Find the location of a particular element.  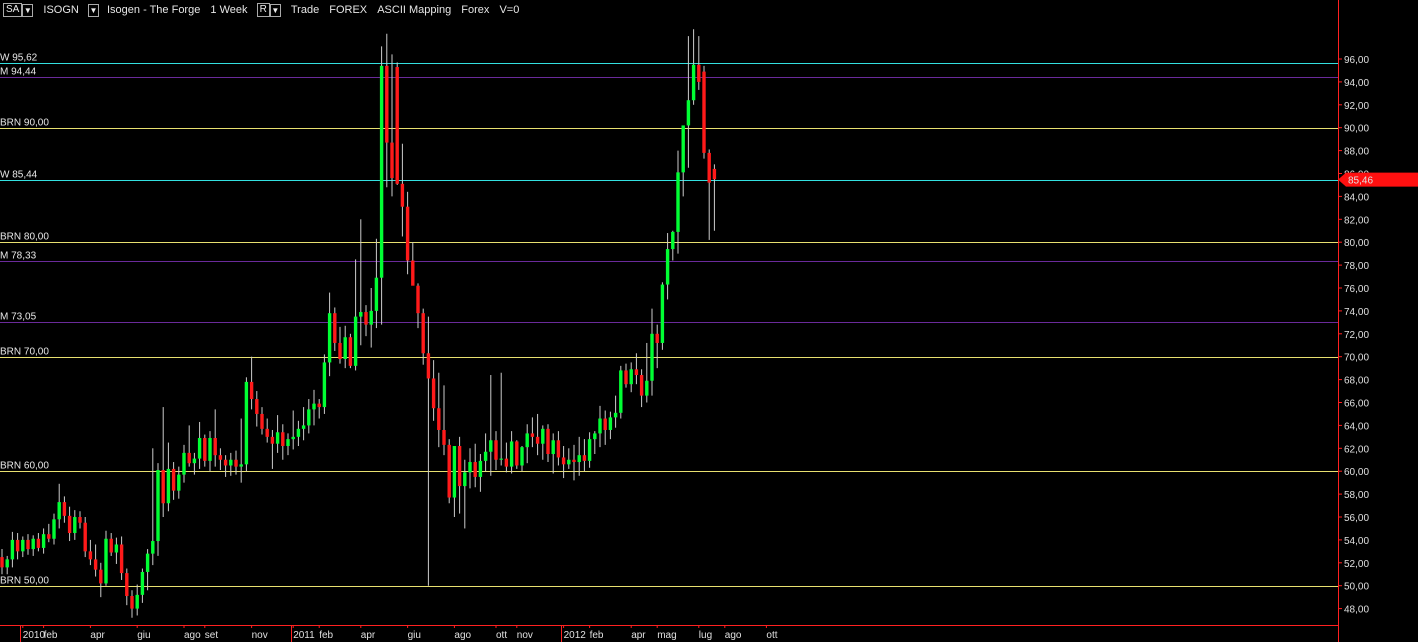

y-tick-label: 48,00 is located at coordinates (1356, 610).